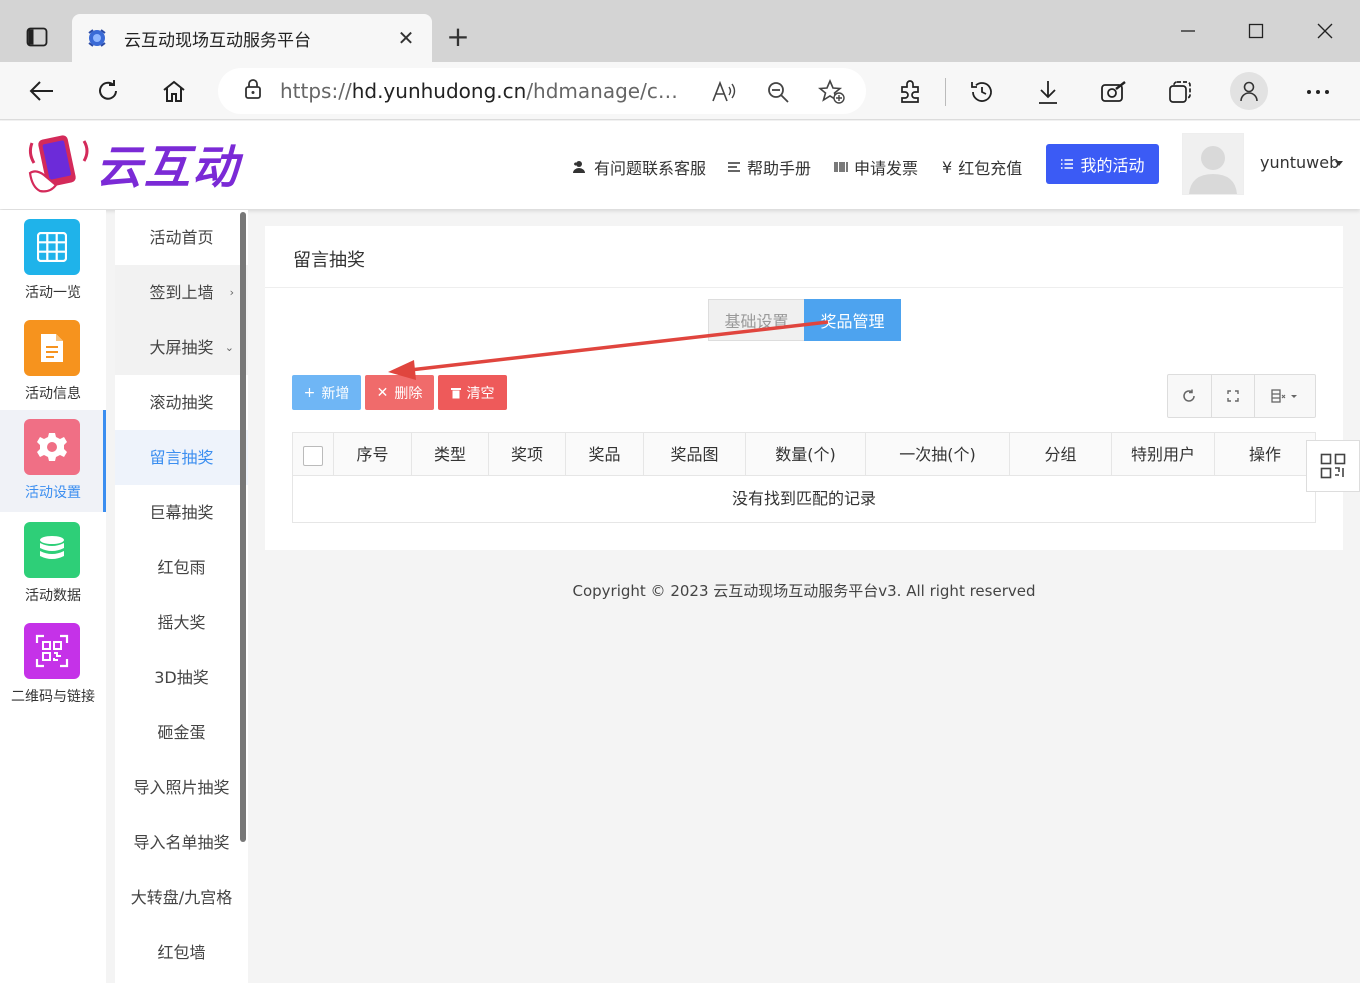 The height and width of the screenshot is (983, 1360). What do you see at coordinates (945, 92) in the screenshot?
I see `toolbar-divider` at bounding box center [945, 92].